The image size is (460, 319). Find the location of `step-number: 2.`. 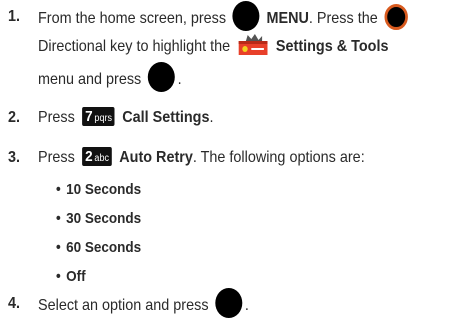

step-number: 2. is located at coordinates (14, 117).